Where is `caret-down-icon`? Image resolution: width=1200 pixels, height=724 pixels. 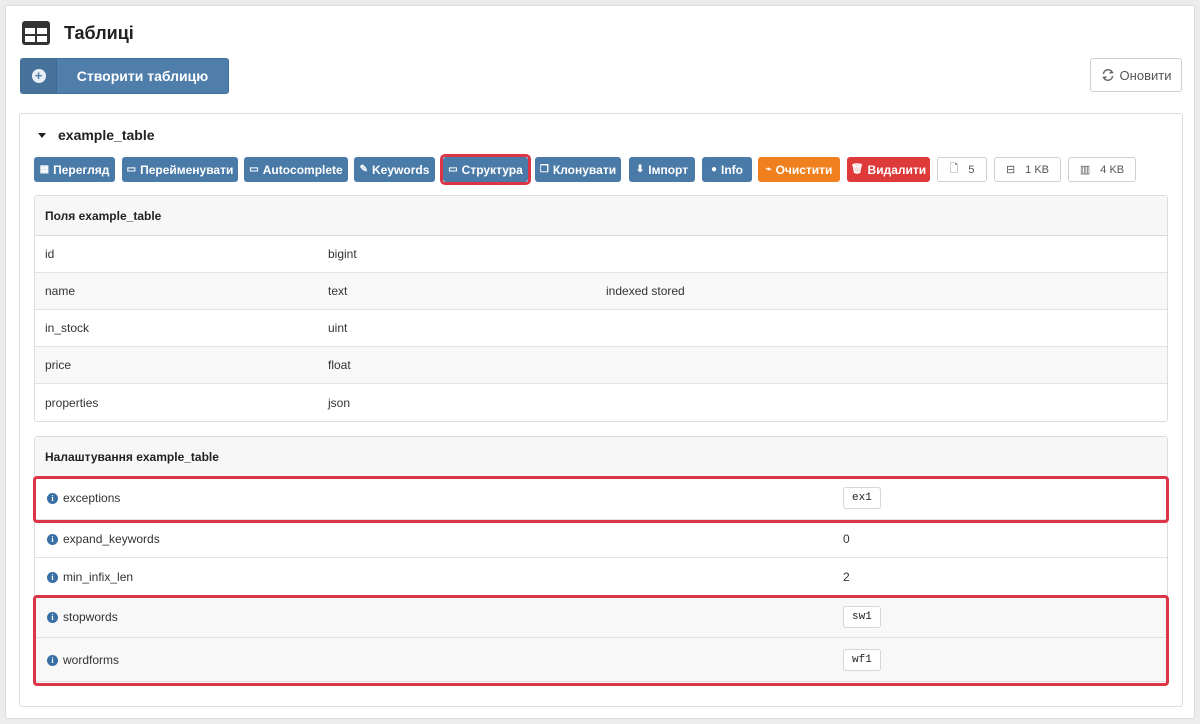 caret-down-icon is located at coordinates (42, 135).